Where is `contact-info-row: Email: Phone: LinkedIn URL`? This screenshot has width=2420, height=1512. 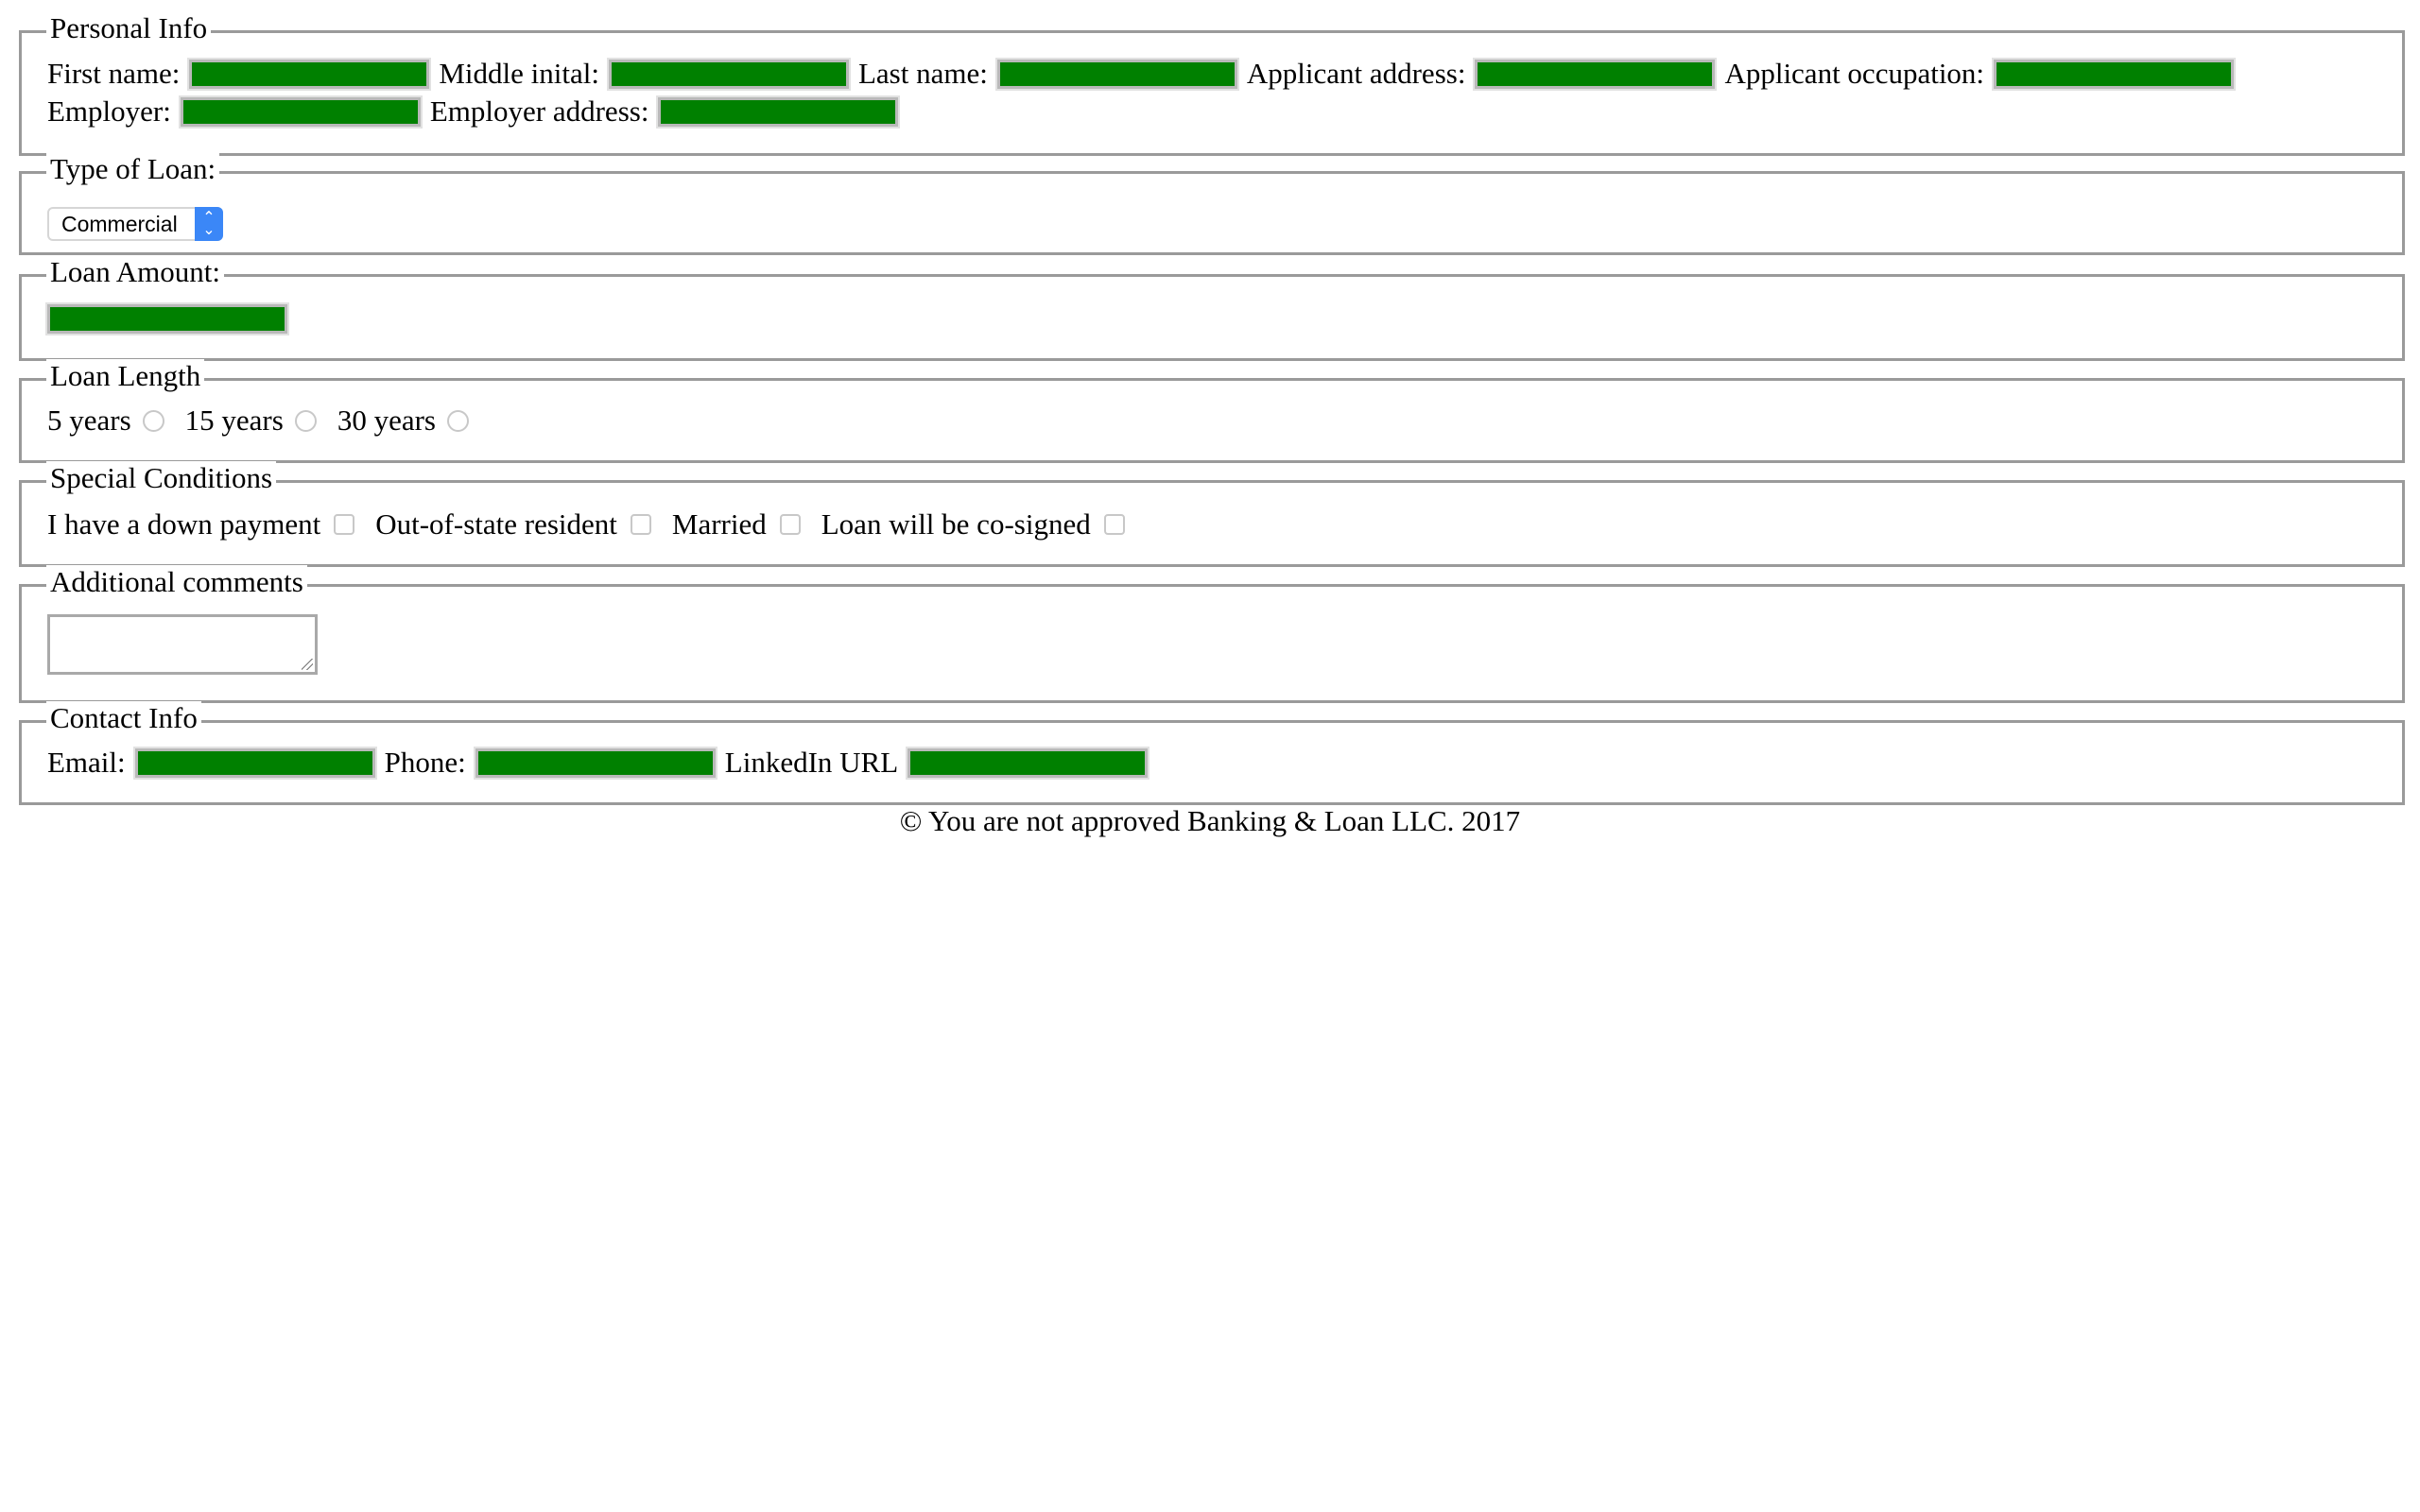
contact-info-row: Email: Phone: LinkedIn URL is located at coordinates (602, 763).